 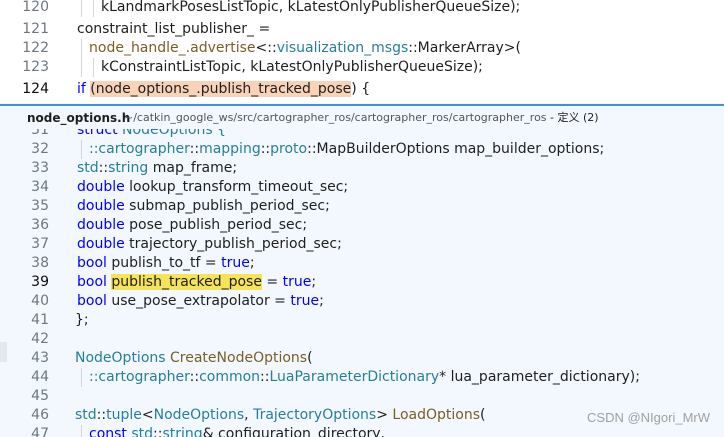 What do you see at coordinates (315, 415) in the screenshot?
I see `code-token: TrajectoryOptions` at bounding box center [315, 415].